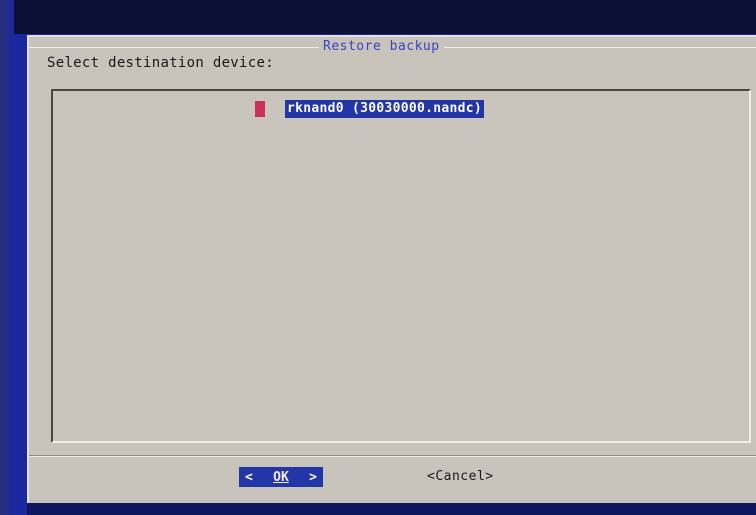 The width and height of the screenshot is (756, 515). I want to click on ok-label: OK, so click(281, 477).